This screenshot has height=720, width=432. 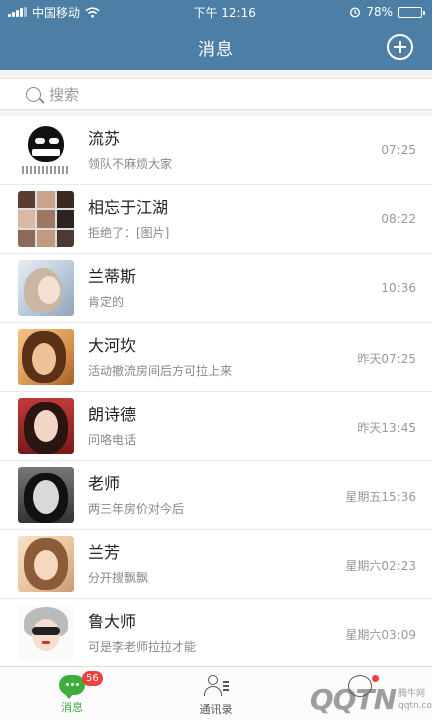 I want to click on message-time: 07:25, so click(x=398, y=150).